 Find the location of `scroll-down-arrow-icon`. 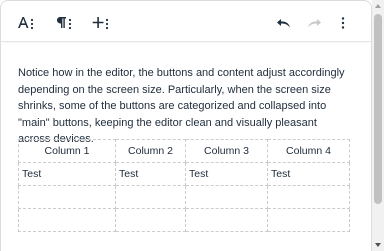

scroll-down-arrow-icon is located at coordinates (378, 245).